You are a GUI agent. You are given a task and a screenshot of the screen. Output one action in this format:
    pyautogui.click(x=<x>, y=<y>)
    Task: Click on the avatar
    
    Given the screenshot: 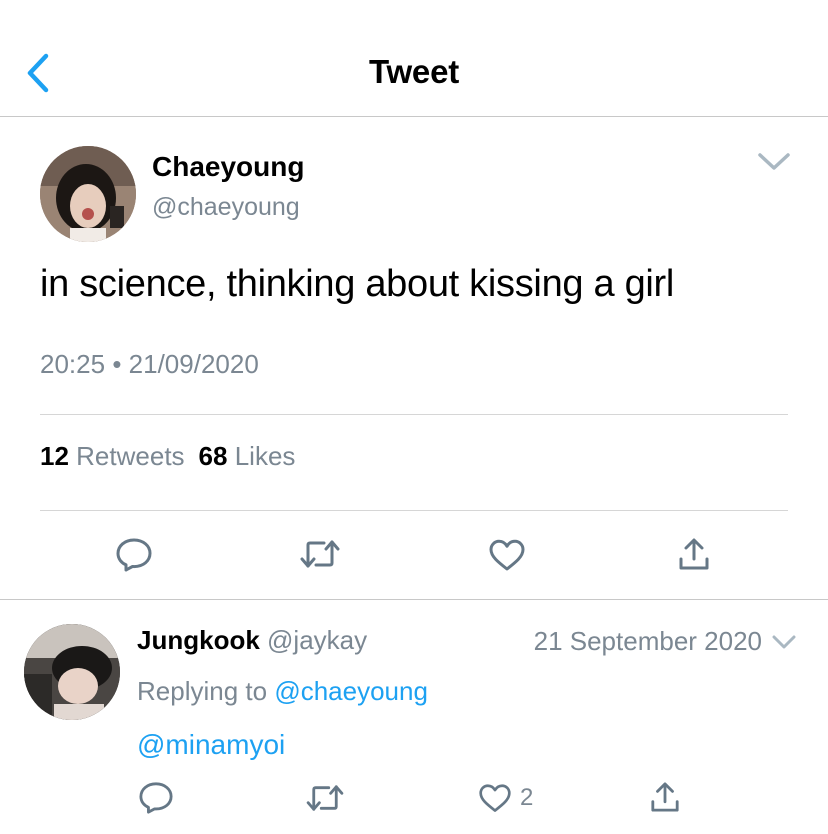 What is the action you would take?
    pyautogui.click(x=88, y=194)
    